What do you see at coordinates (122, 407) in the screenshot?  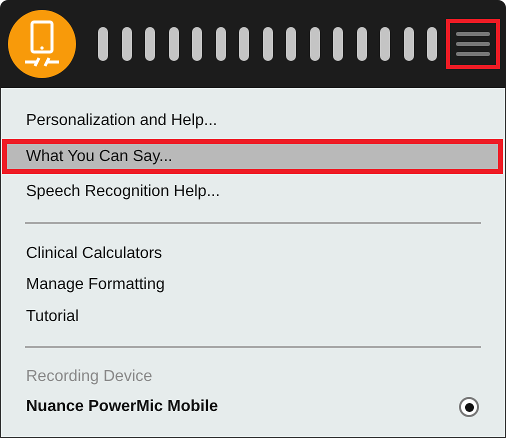 I see `device-label: Nuance PowerMic Mobile` at bounding box center [122, 407].